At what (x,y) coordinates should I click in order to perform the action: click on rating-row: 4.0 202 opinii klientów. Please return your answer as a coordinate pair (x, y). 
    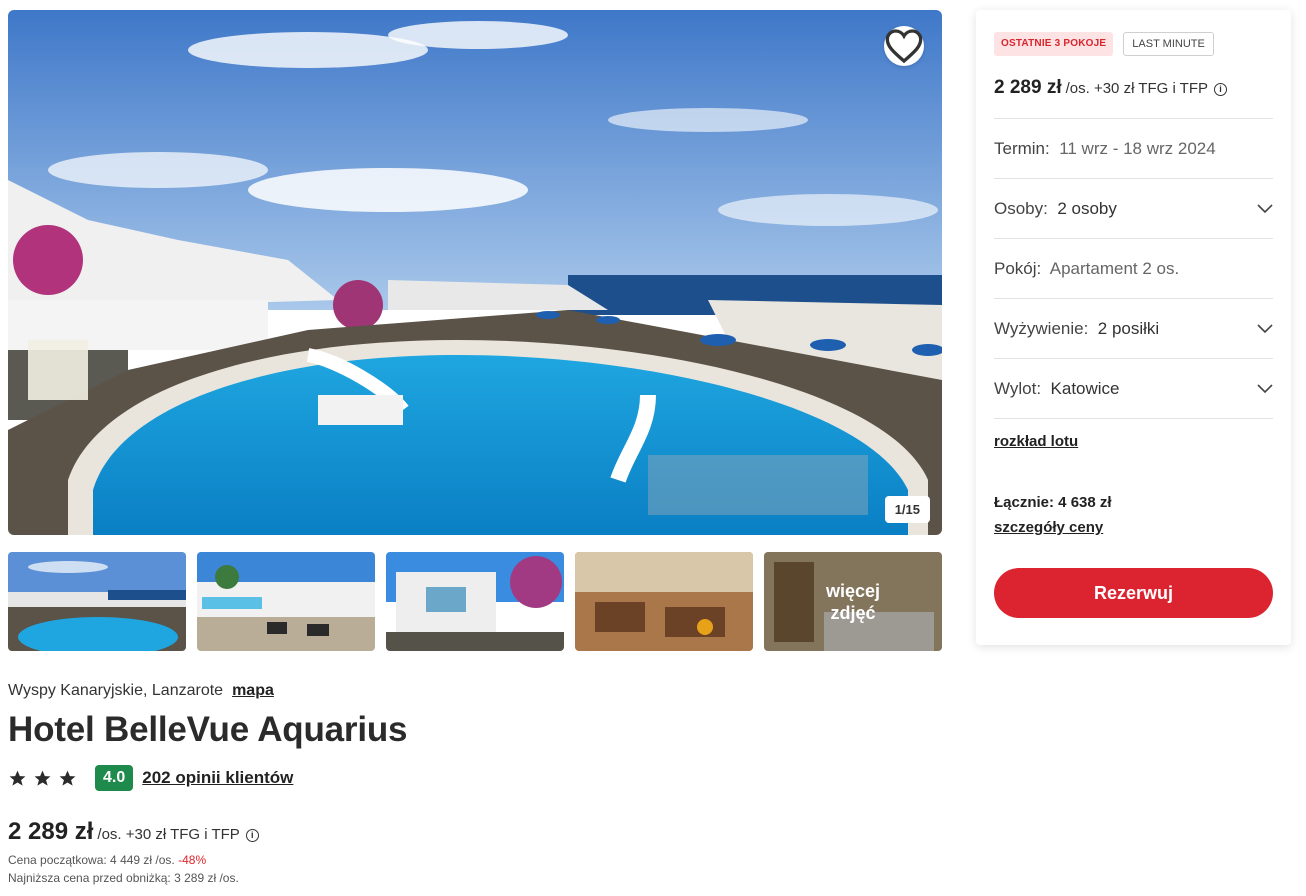
    Looking at the image, I should click on (150, 778).